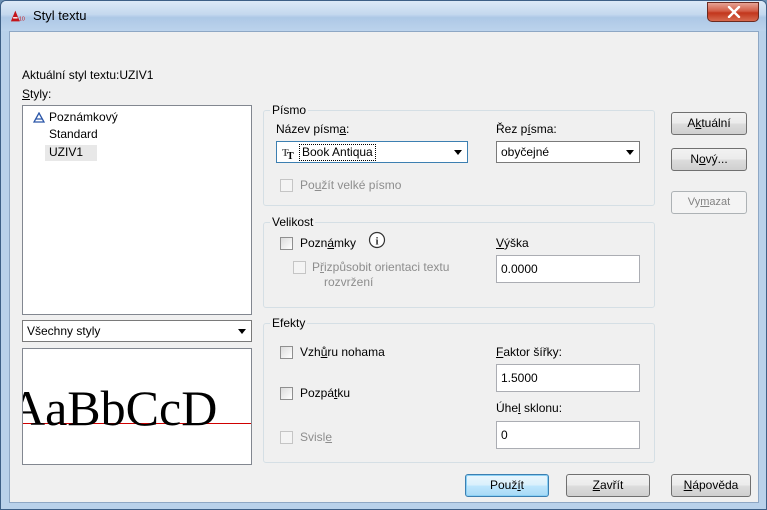  What do you see at coordinates (529, 352) in the screenshot?
I see `width-factor-label: Faktor šířky:` at bounding box center [529, 352].